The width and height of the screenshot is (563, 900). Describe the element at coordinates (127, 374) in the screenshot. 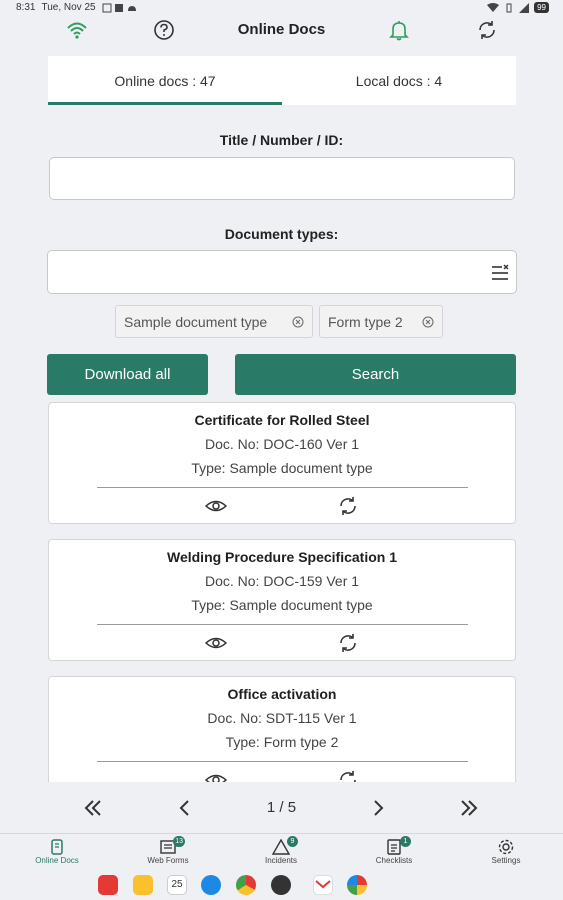

I see `download-all-button: Download all` at that location.